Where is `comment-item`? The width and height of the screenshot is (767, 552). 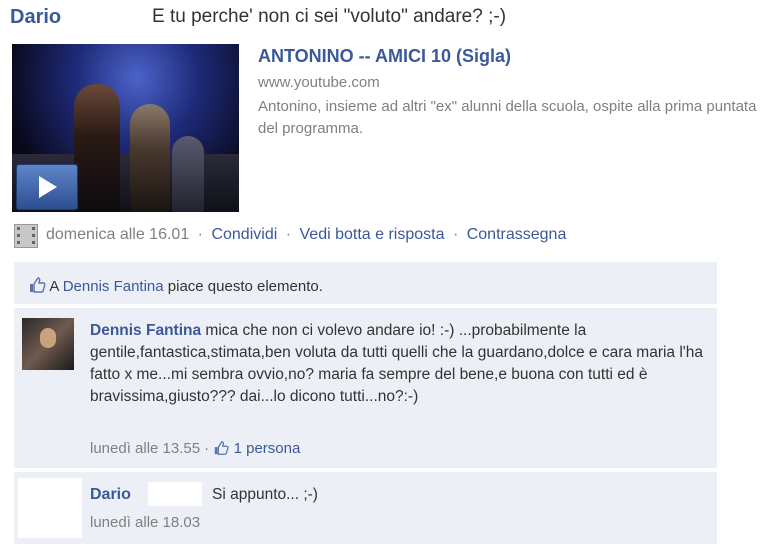 comment-item is located at coordinates (365, 508).